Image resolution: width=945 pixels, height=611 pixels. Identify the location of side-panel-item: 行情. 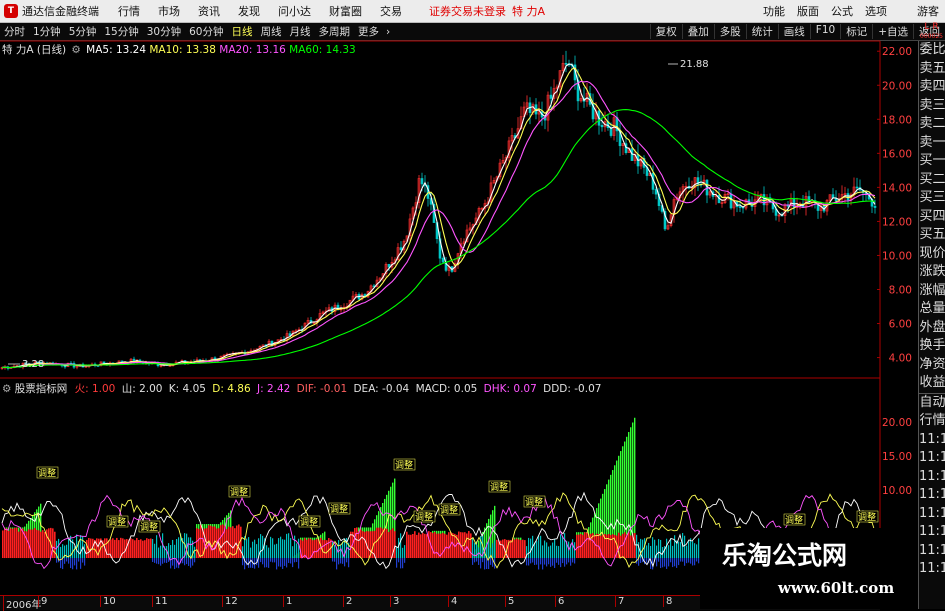
(932, 421).